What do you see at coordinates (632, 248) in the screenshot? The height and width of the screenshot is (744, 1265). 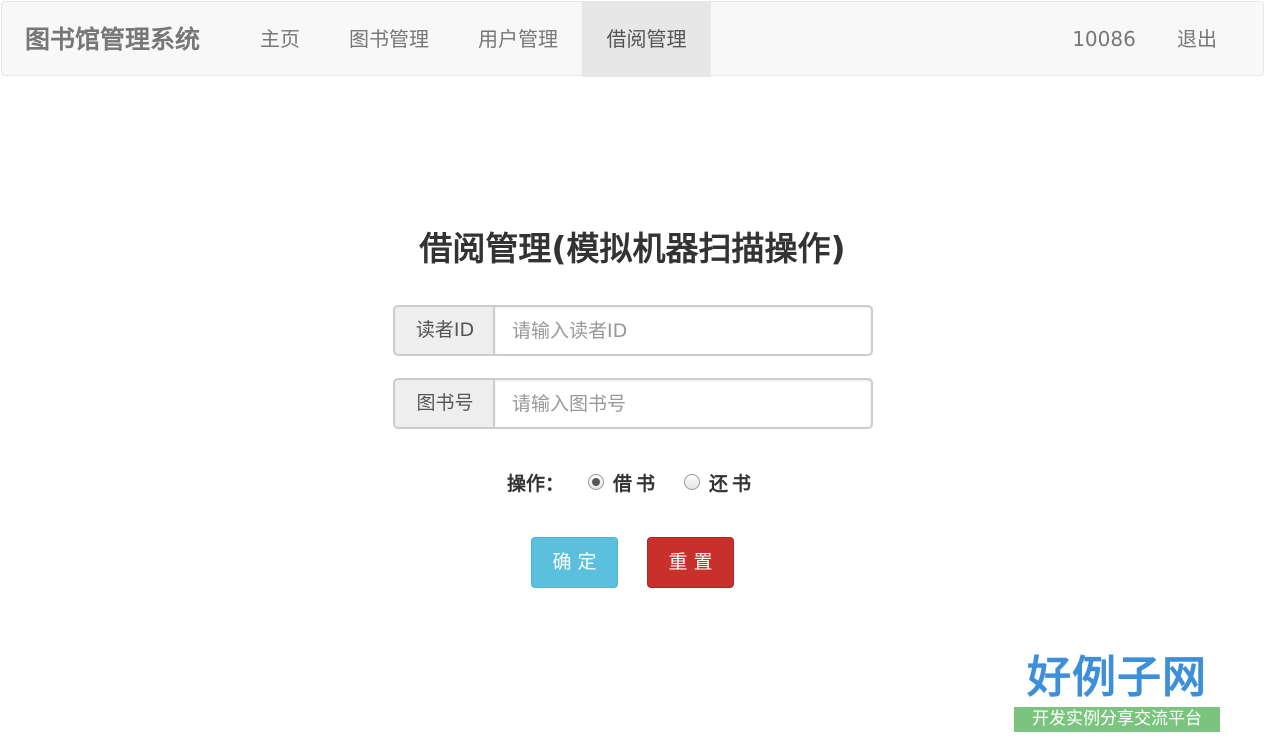 I see `page-title: 借阅管理(模拟机器扫描操作)` at bounding box center [632, 248].